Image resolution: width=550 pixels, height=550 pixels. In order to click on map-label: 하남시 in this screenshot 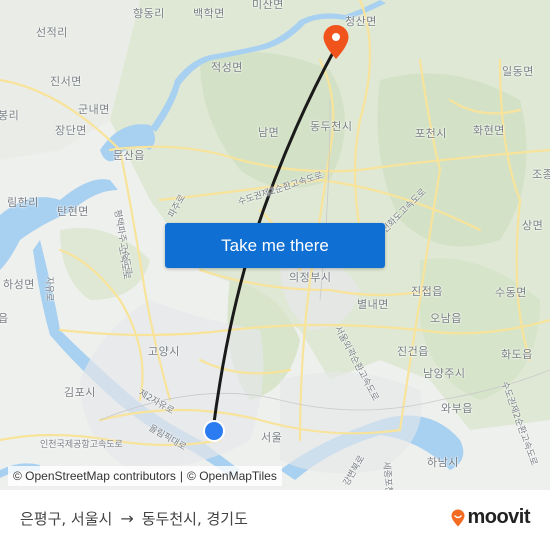, I will do `click(443, 462)`.